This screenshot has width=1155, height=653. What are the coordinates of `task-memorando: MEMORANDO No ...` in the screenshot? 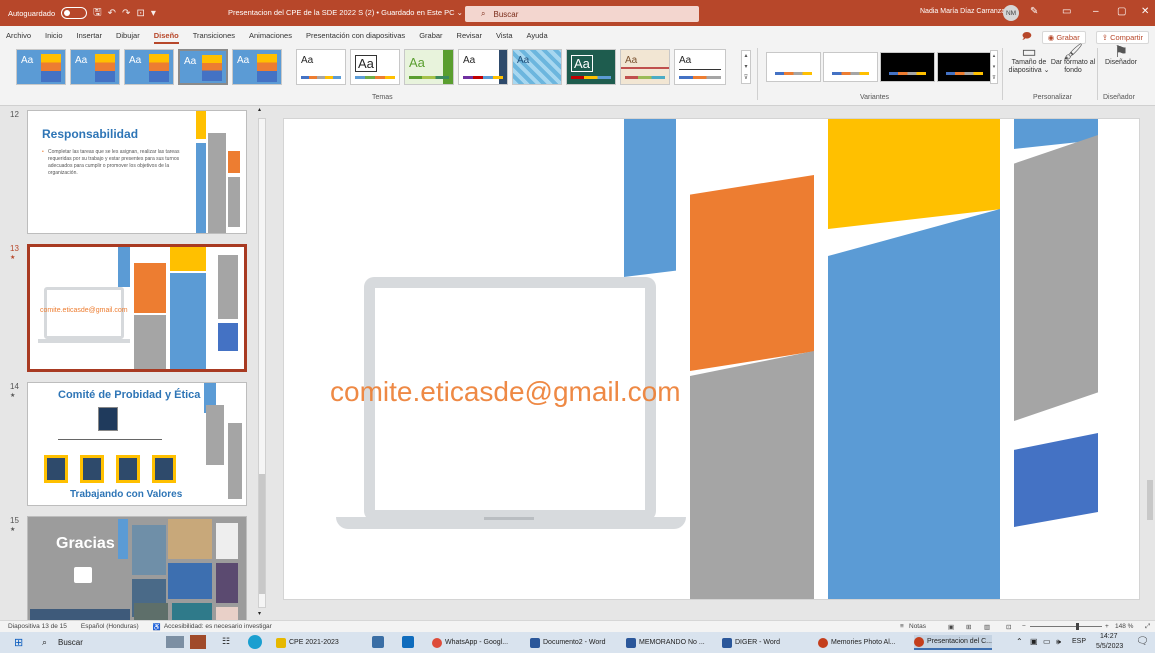 It's located at (665, 642).